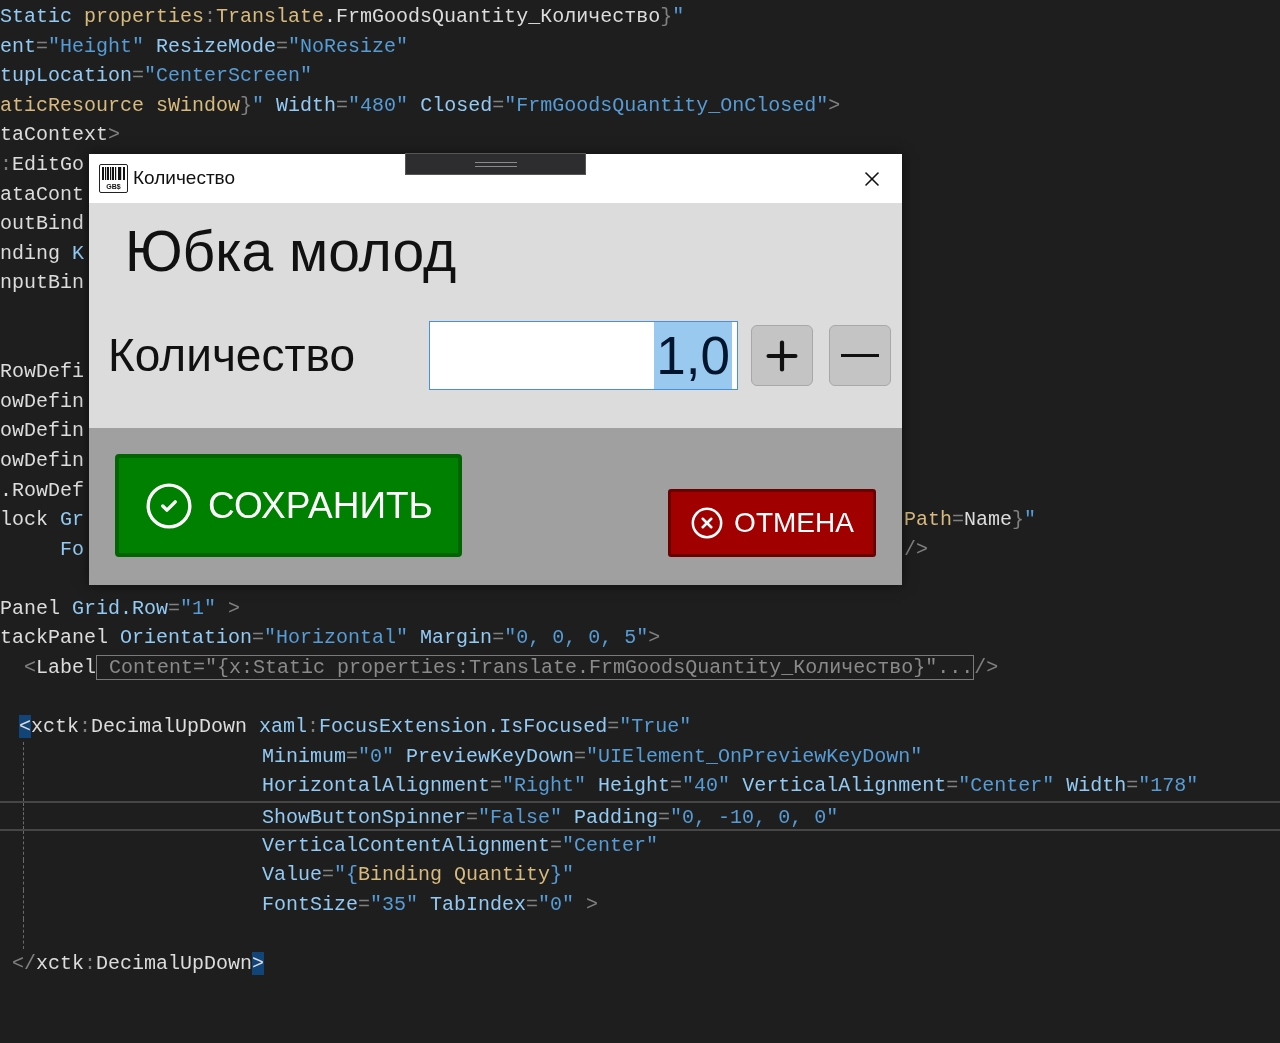  I want to click on x-circle-icon, so click(707, 523).